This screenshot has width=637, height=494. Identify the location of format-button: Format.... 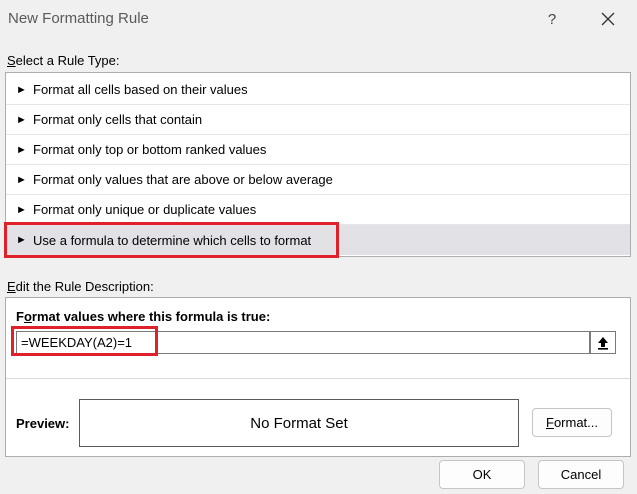
(572, 422).